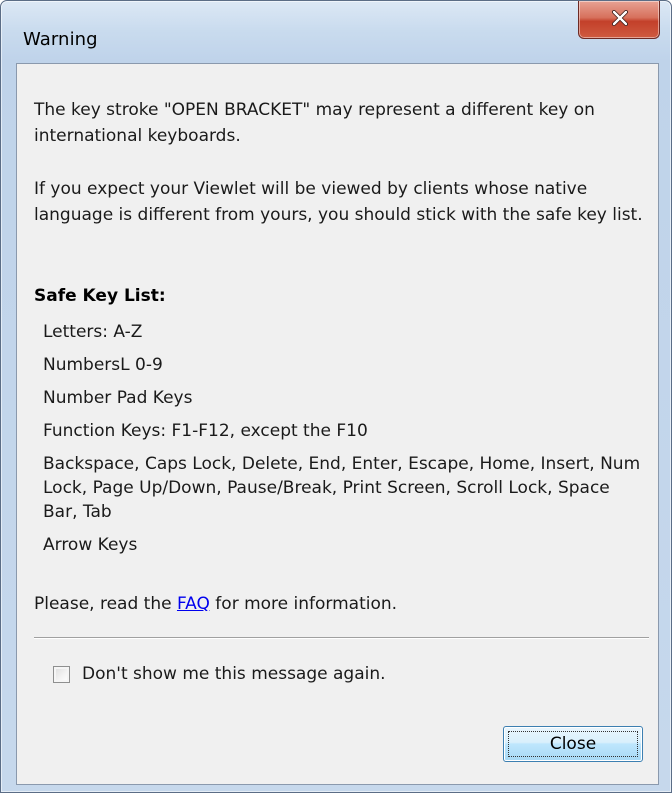  I want to click on close-button-label: Close, so click(573, 744).